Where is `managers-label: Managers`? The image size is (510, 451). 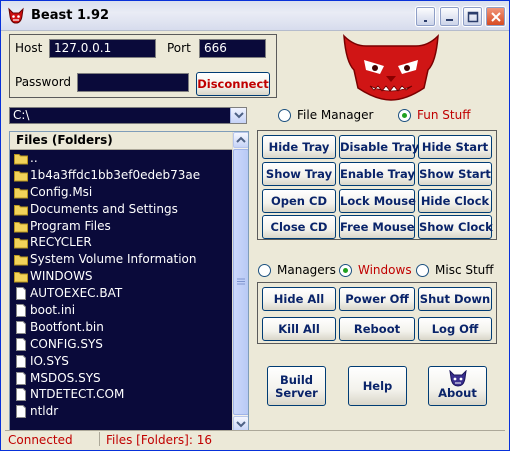
managers-label: Managers is located at coordinates (306, 270).